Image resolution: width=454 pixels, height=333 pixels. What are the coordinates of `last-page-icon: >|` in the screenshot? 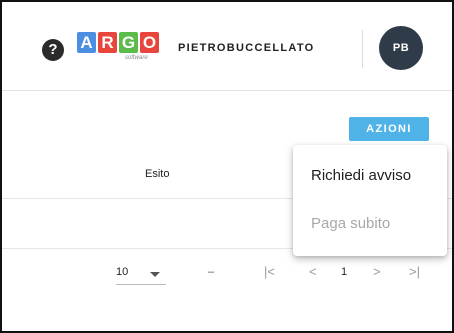 It's located at (414, 271).